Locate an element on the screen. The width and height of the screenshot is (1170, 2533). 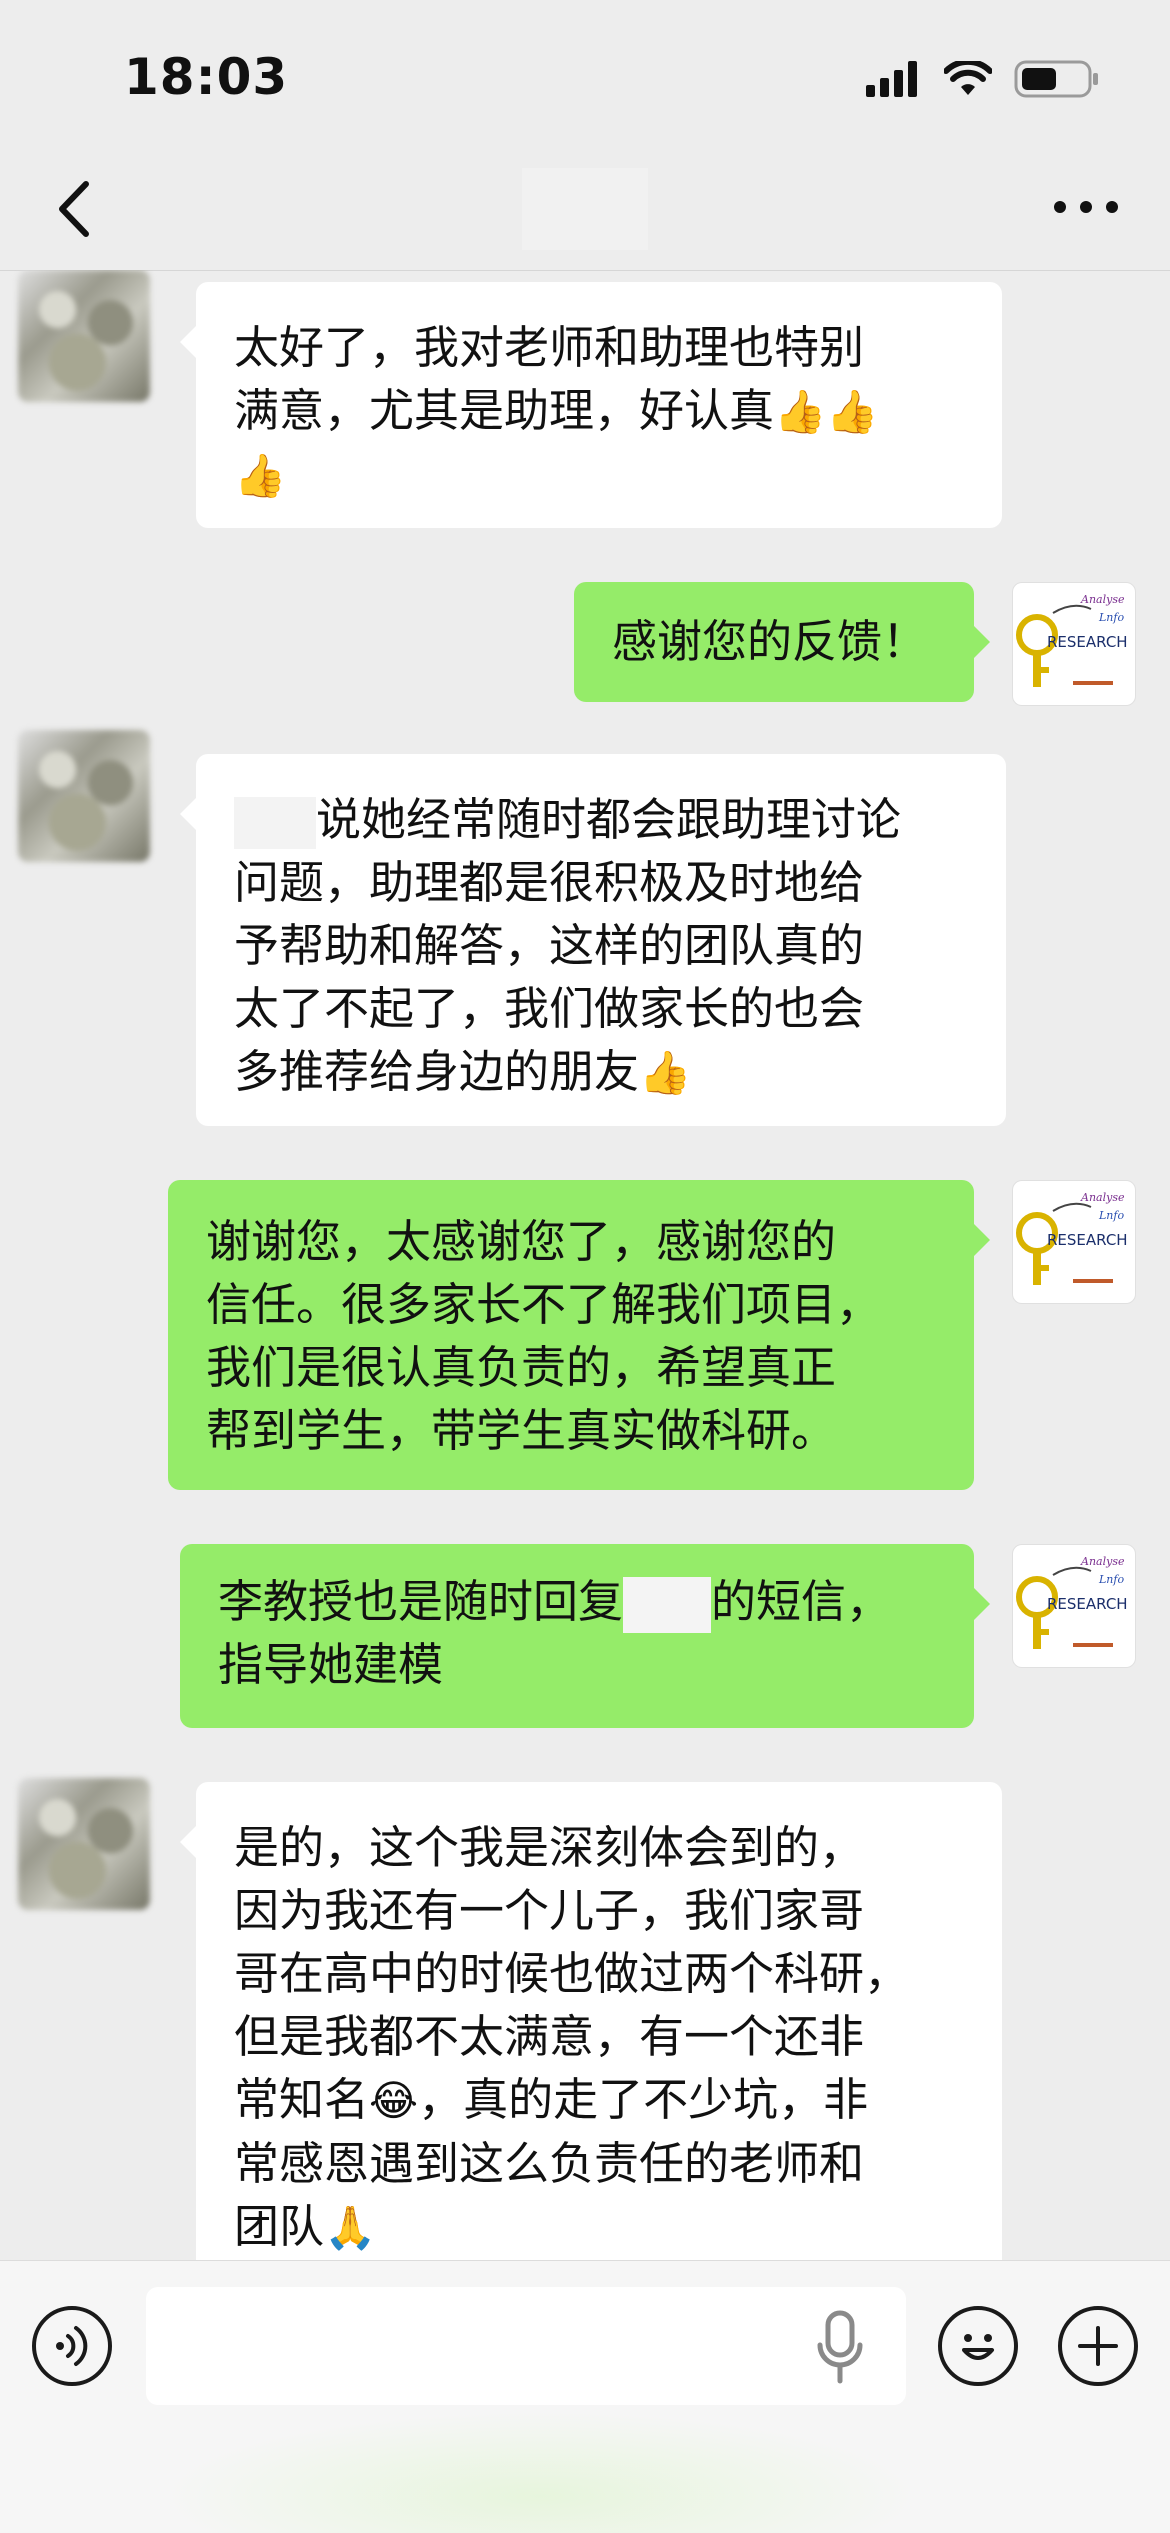
emoji-icon is located at coordinates (978, 2347).